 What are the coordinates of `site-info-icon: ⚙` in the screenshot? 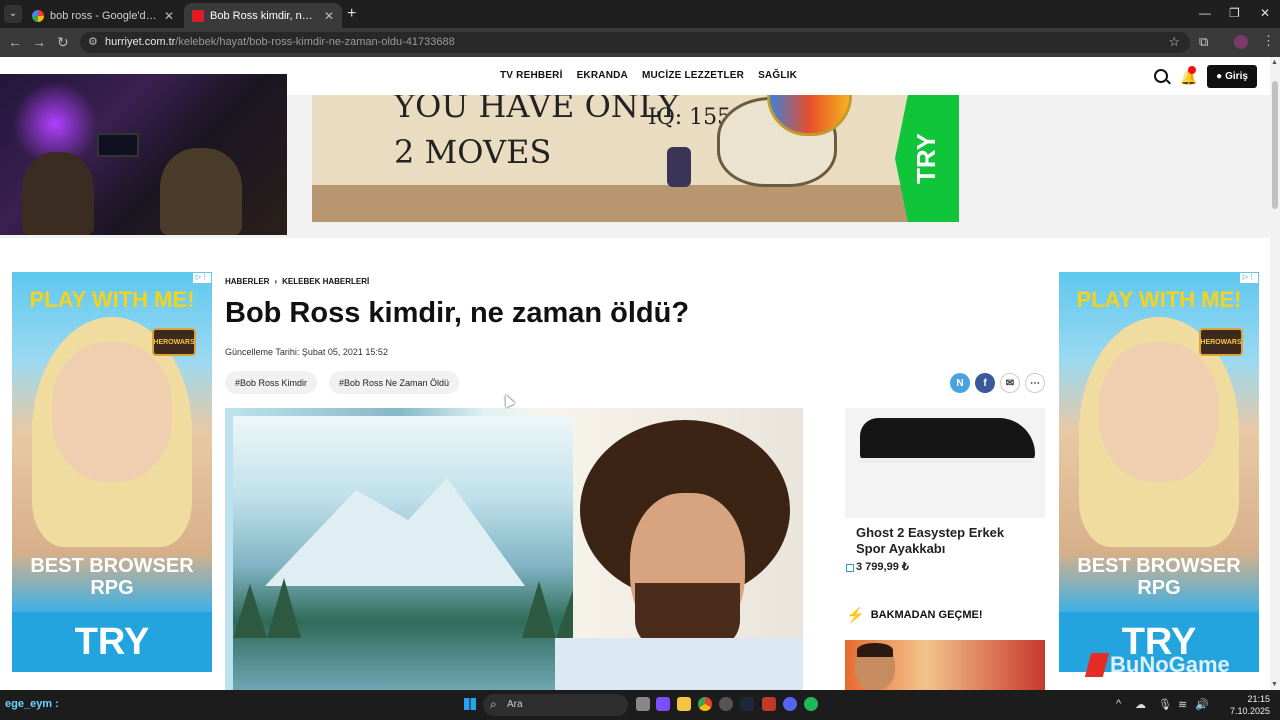 It's located at (93, 41).